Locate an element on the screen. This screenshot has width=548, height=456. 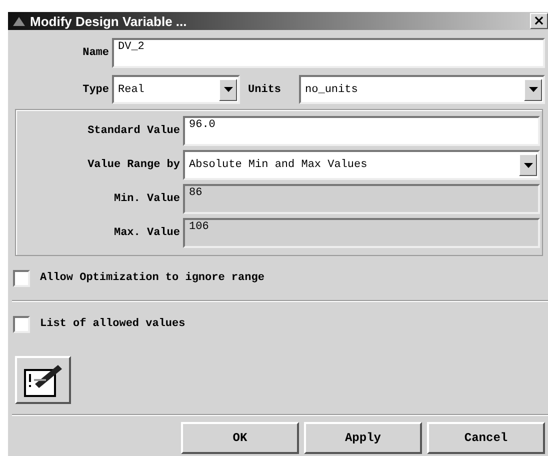
dialog-button: Cancel is located at coordinates (486, 438).